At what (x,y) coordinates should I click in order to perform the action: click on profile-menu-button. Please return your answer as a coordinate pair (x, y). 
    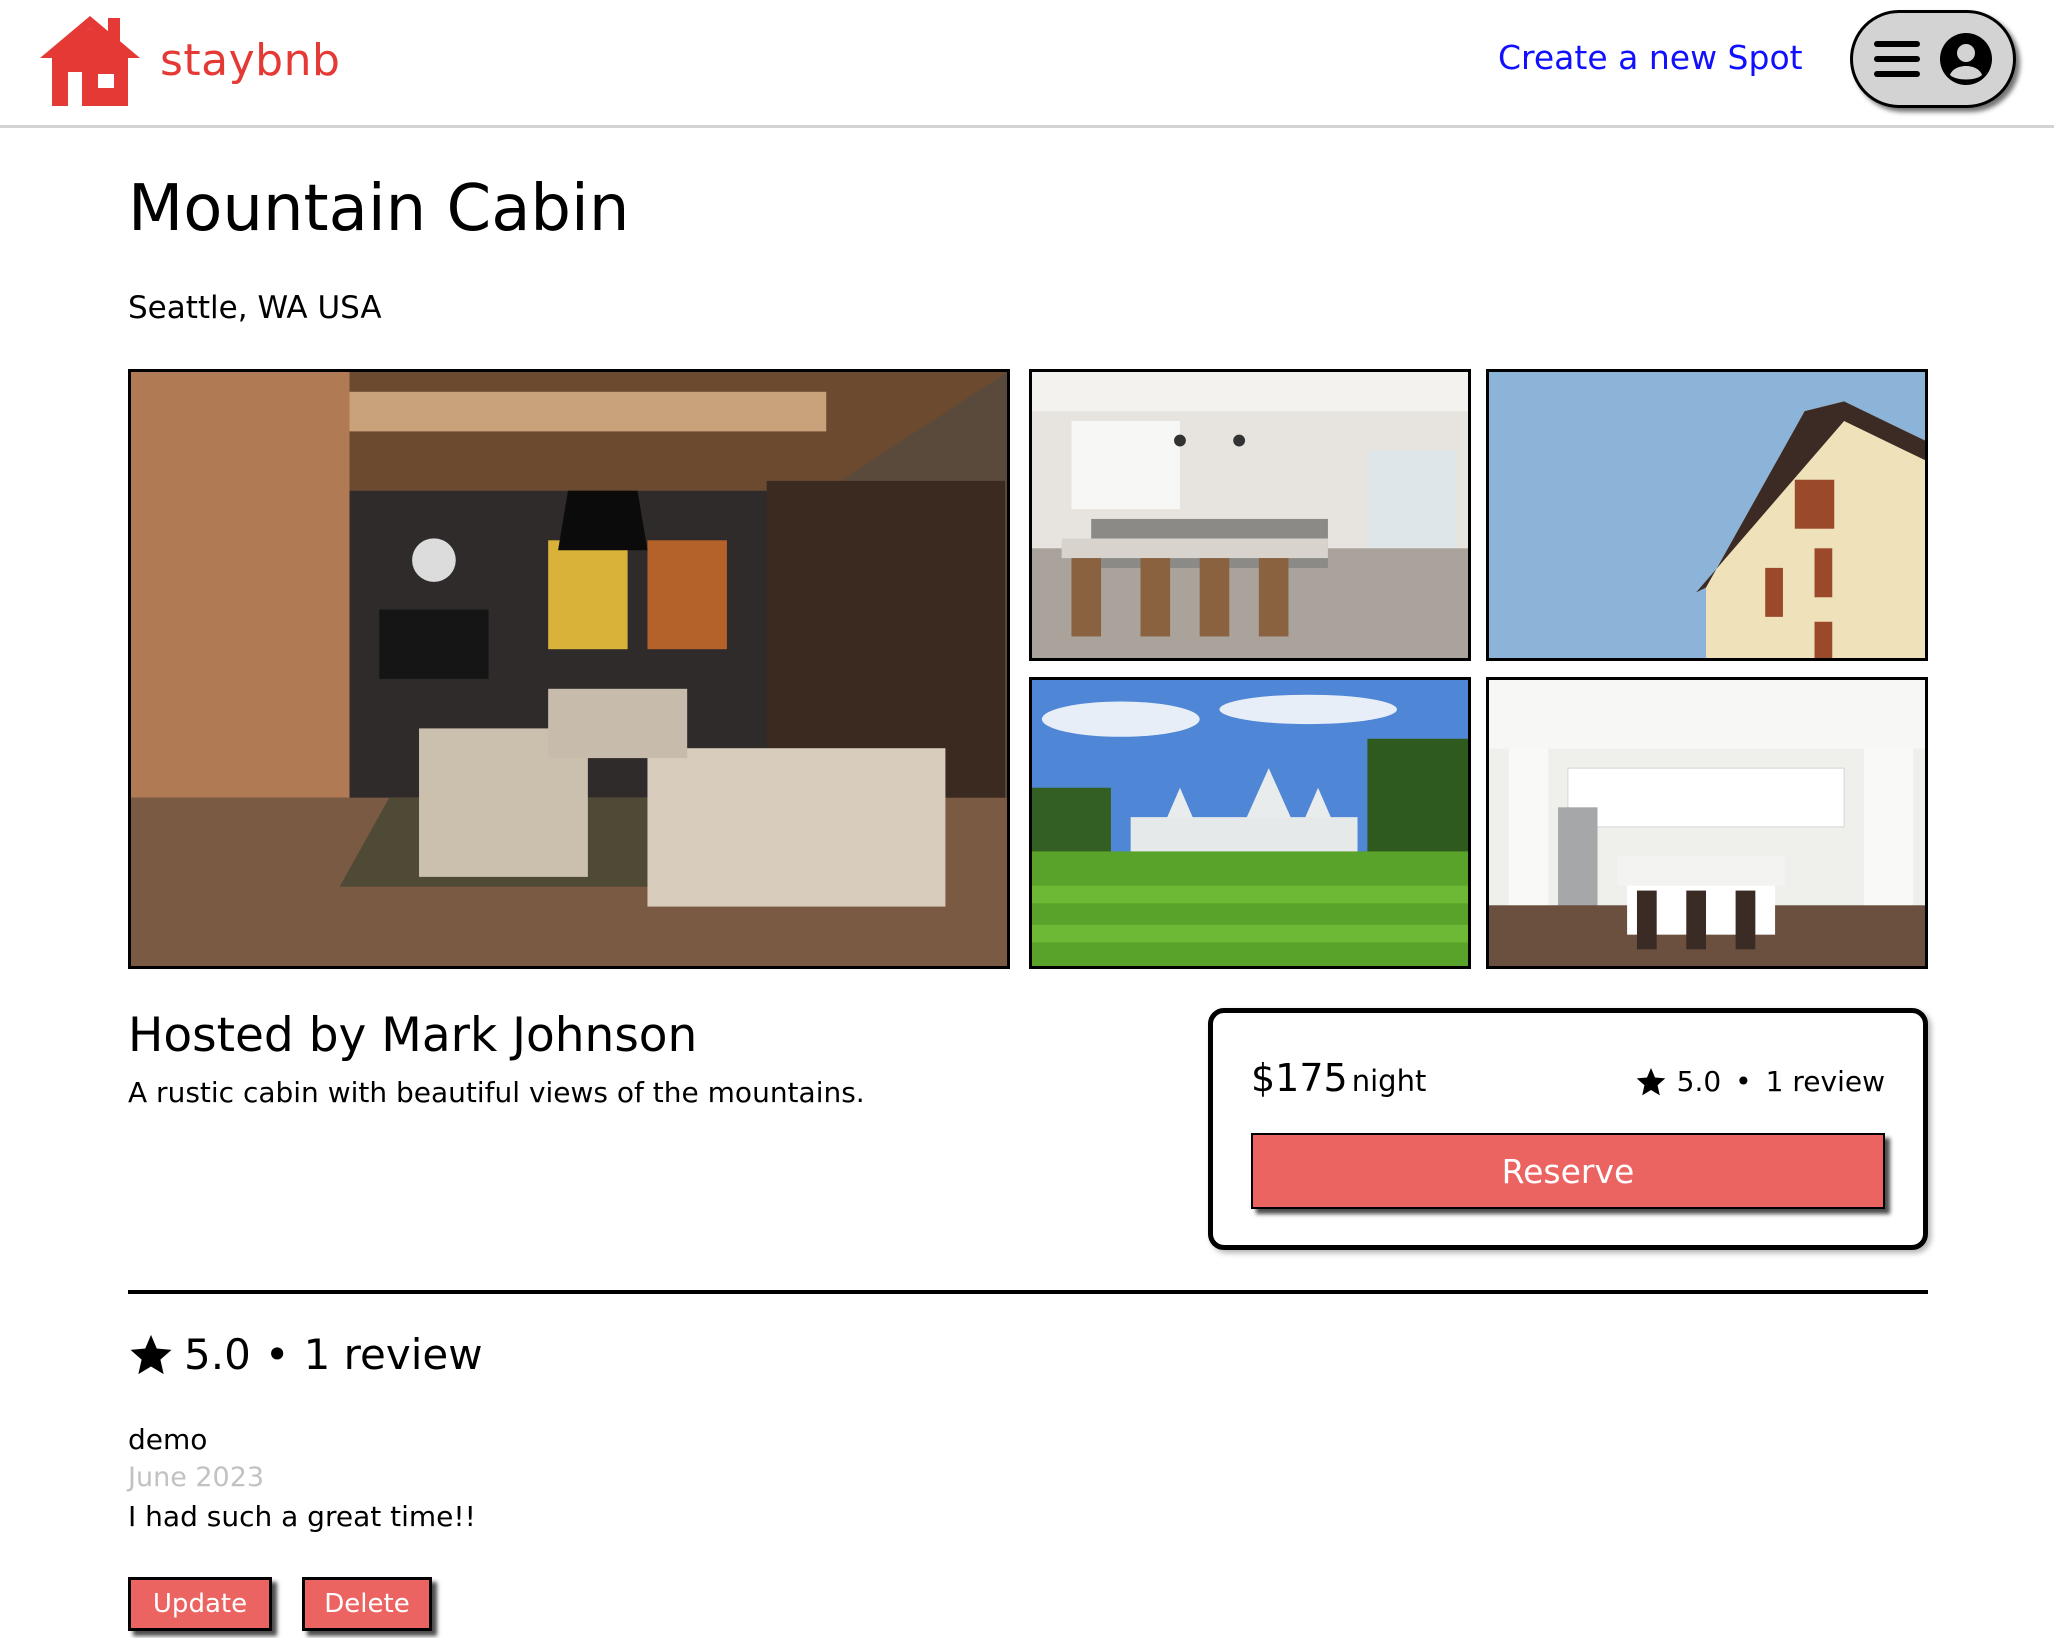
    Looking at the image, I should click on (1933, 59).